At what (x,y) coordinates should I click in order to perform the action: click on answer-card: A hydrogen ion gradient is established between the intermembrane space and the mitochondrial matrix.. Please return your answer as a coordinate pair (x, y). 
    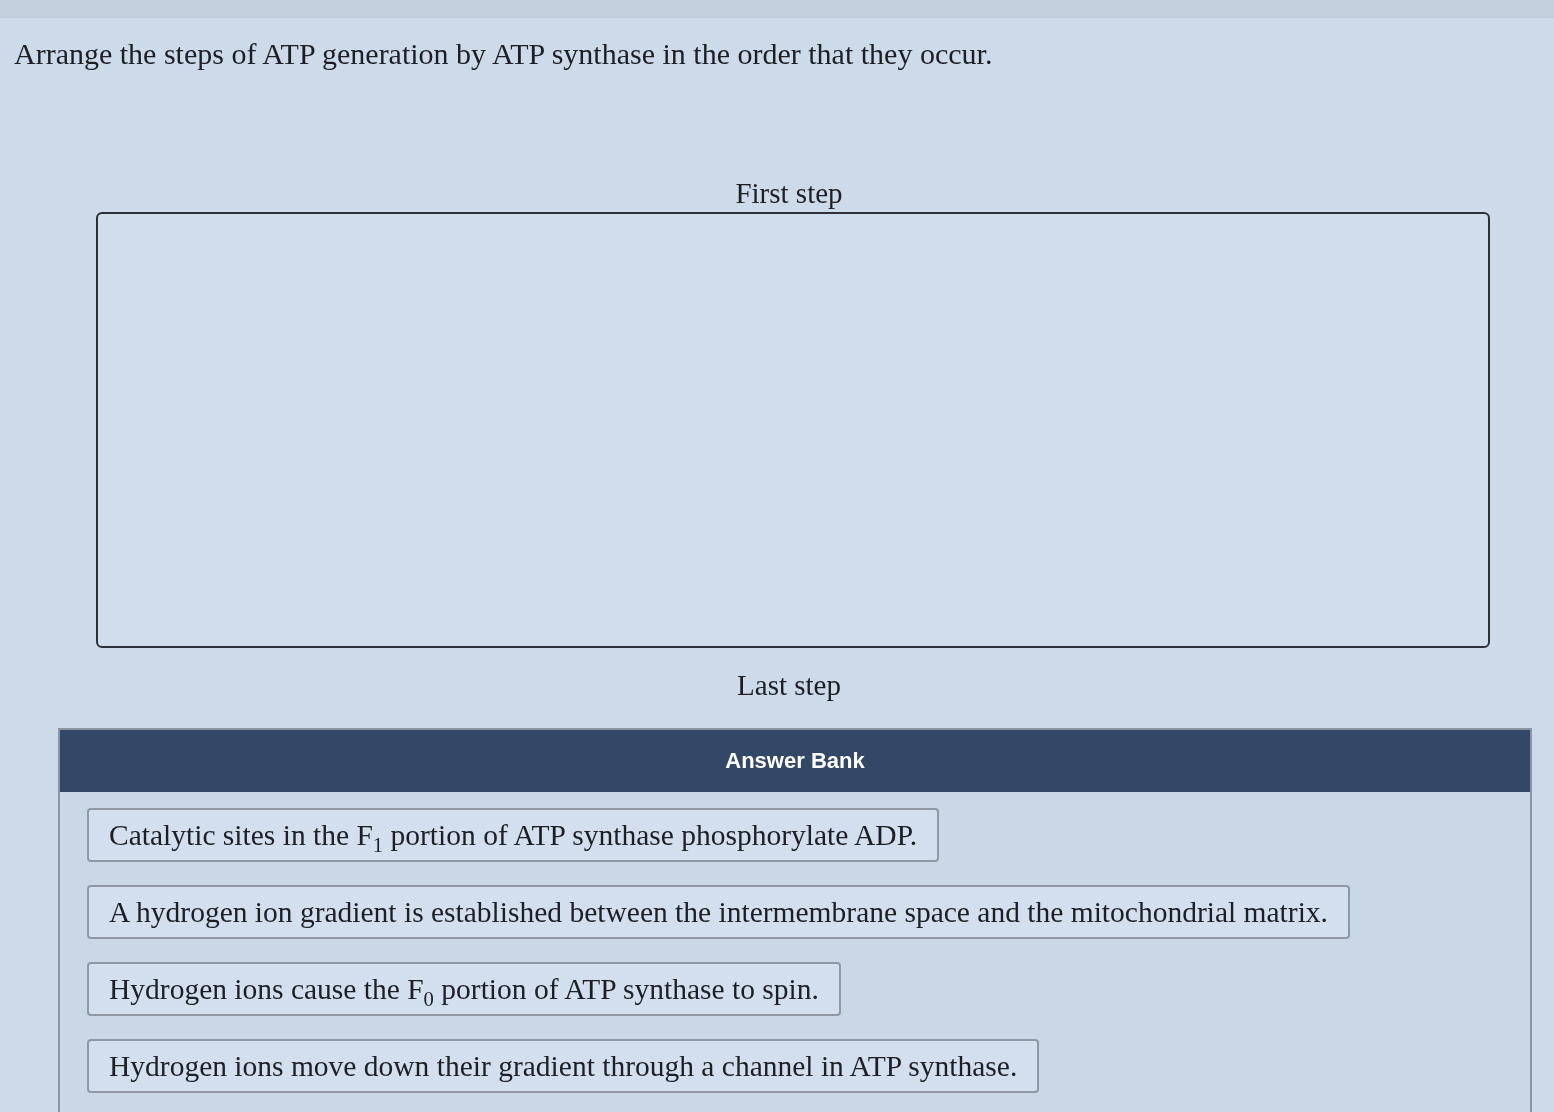
    Looking at the image, I should click on (718, 912).